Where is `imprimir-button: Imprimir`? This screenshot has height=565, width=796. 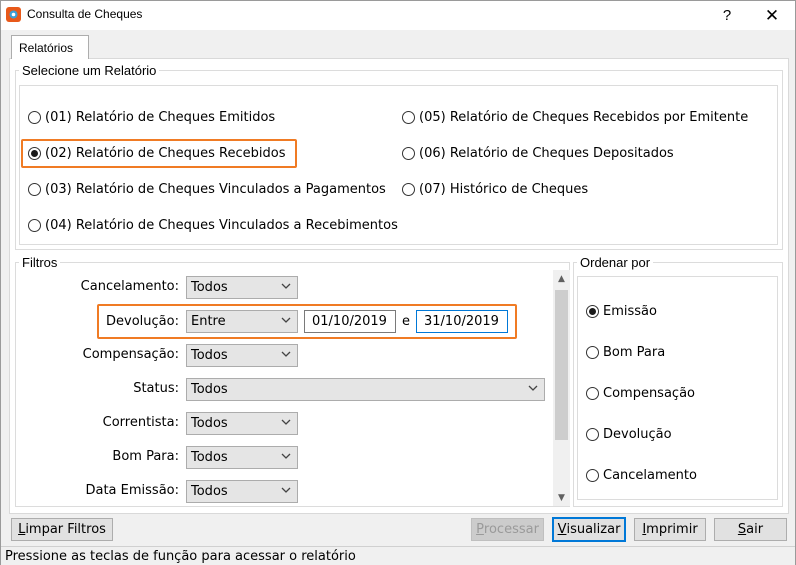
imprimir-button: Imprimir is located at coordinates (670, 529).